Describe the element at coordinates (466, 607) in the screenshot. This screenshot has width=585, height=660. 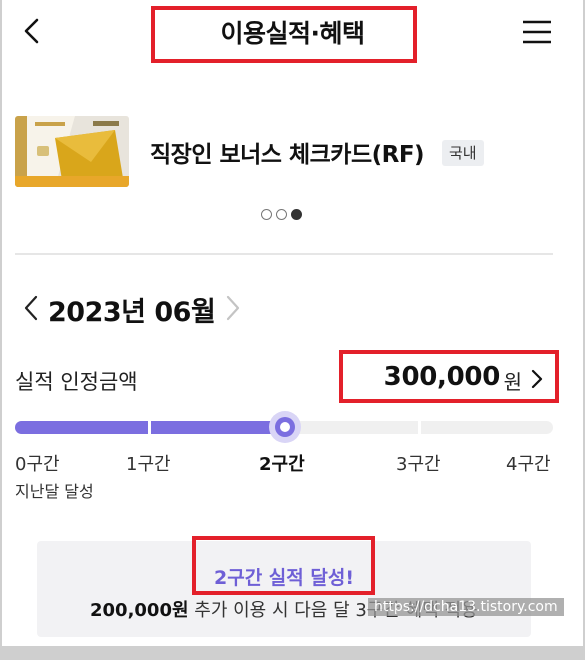
I see `watermark: https://dcha13.tistory.com` at that location.